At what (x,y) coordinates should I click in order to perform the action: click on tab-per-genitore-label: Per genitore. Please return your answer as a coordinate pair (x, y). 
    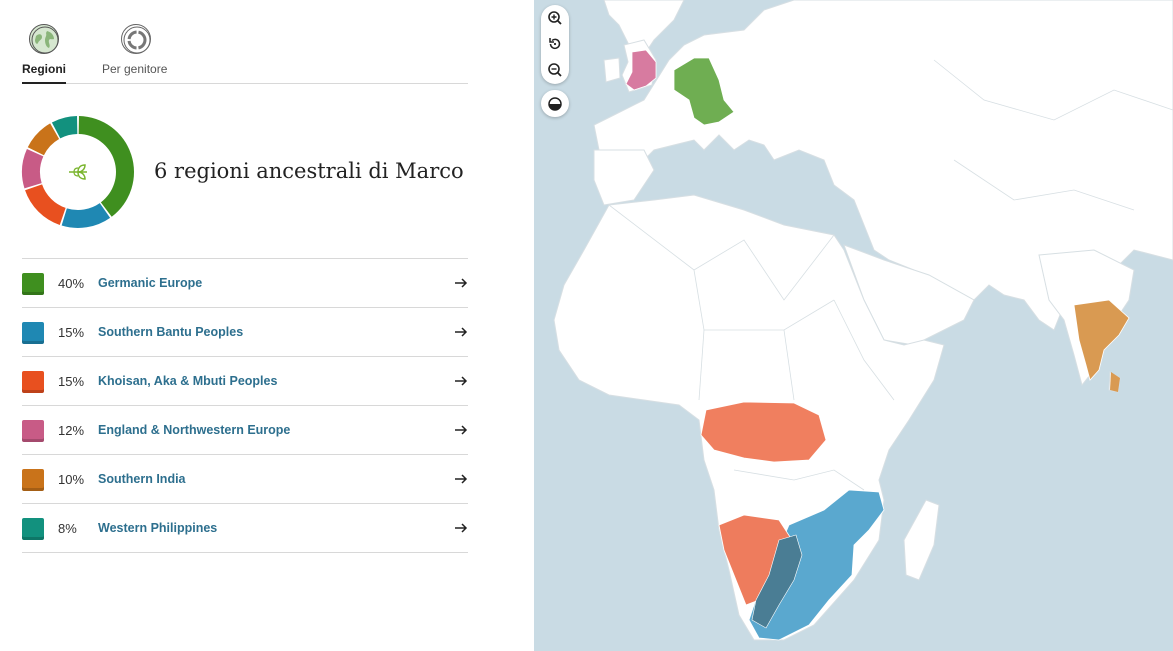
    Looking at the image, I should click on (135, 69).